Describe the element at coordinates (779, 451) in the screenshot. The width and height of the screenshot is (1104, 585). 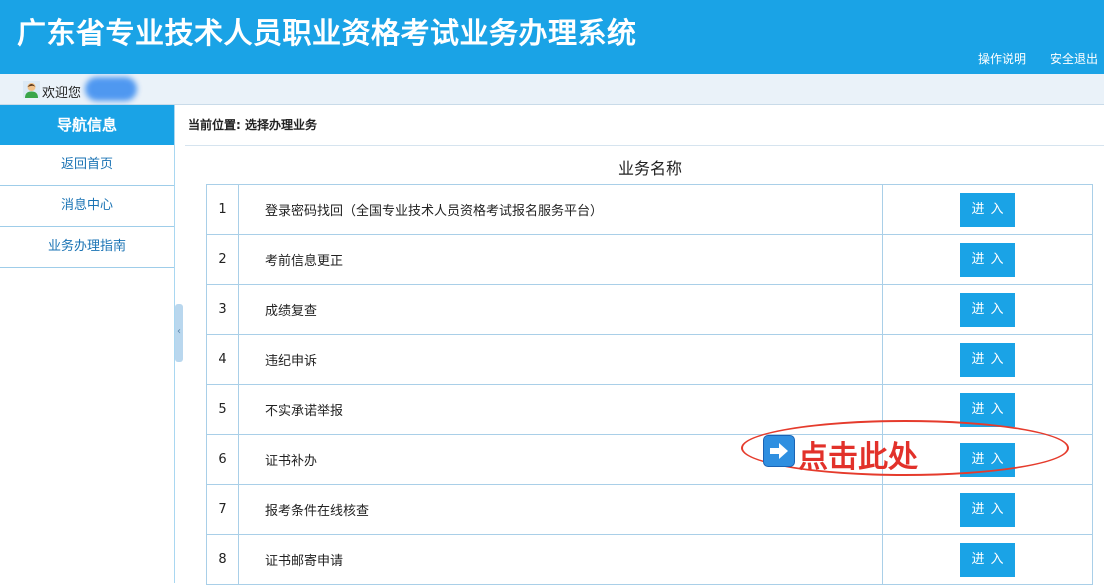
I see `right-arrow-icon` at that location.